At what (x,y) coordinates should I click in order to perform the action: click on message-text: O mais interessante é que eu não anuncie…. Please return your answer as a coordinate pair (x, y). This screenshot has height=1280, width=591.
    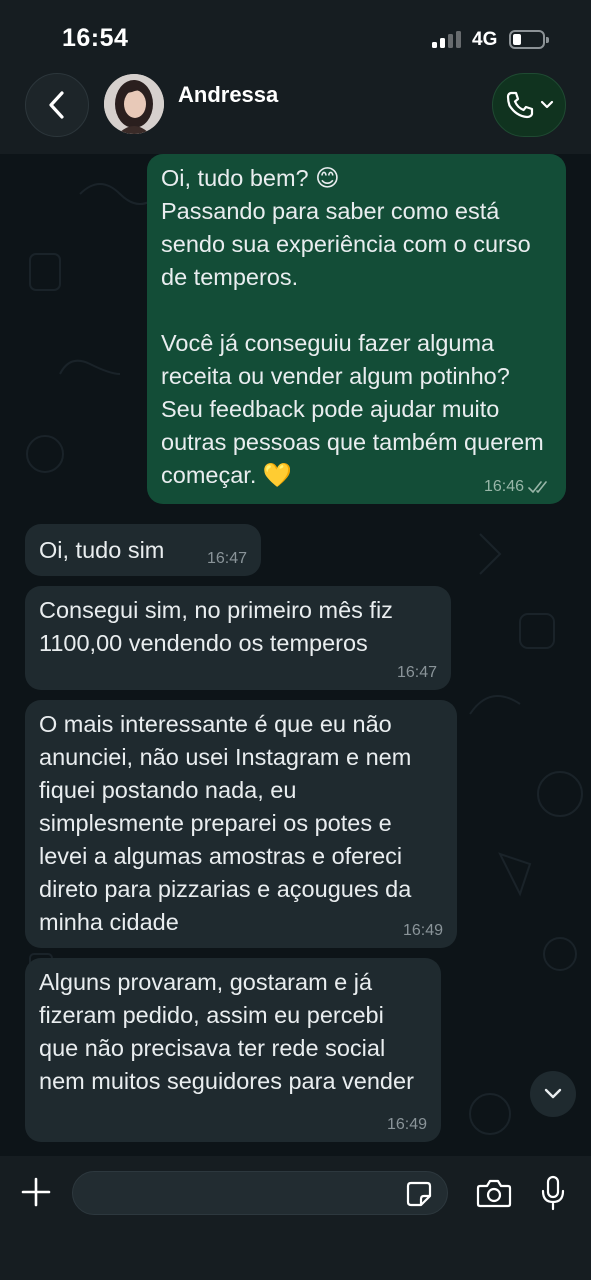
    Looking at the image, I should click on (228, 823).